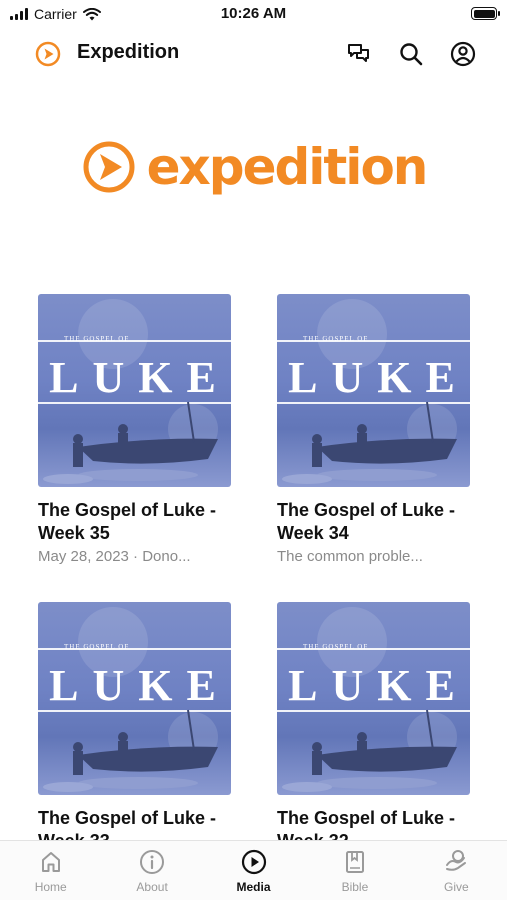  What do you see at coordinates (109, 167) in the screenshot?
I see `banner-logo-icon` at bounding box center [109, 167].